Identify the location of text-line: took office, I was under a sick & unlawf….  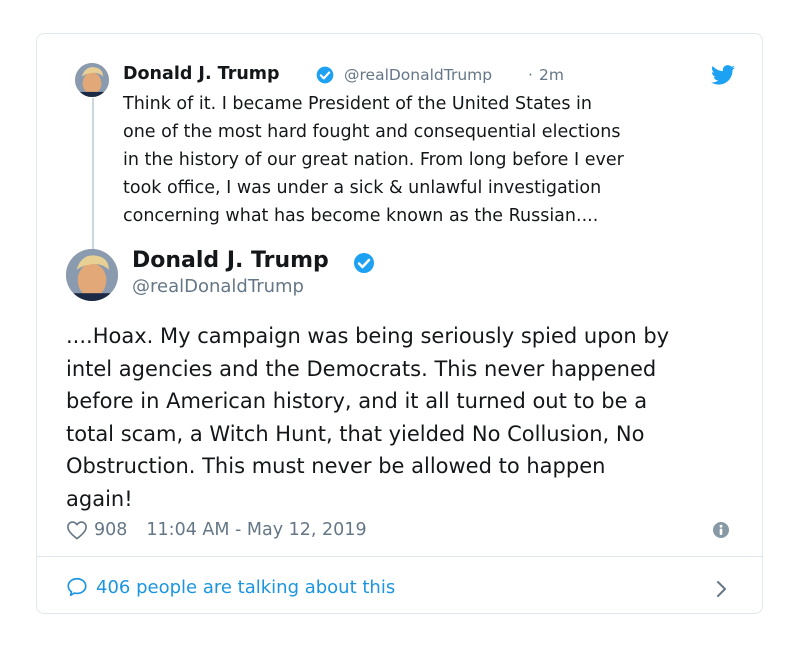
(362, 188).